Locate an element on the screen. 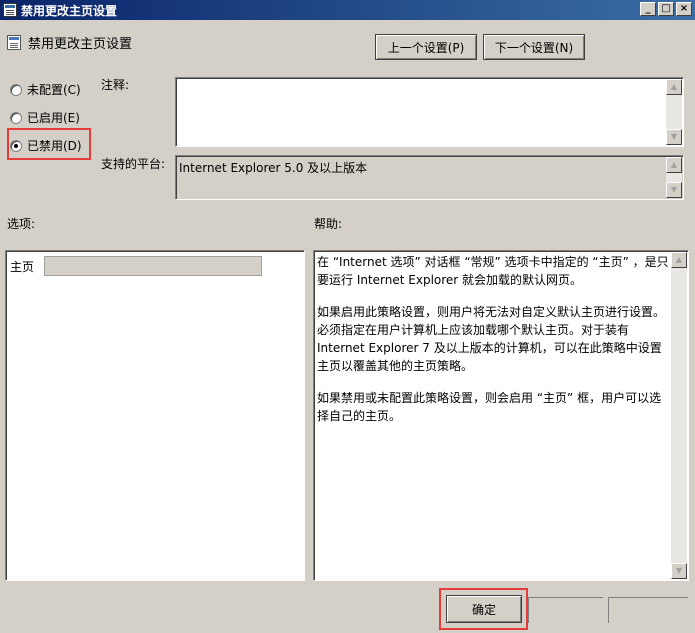  apply-button-partial is located at coordinates (648, 610).